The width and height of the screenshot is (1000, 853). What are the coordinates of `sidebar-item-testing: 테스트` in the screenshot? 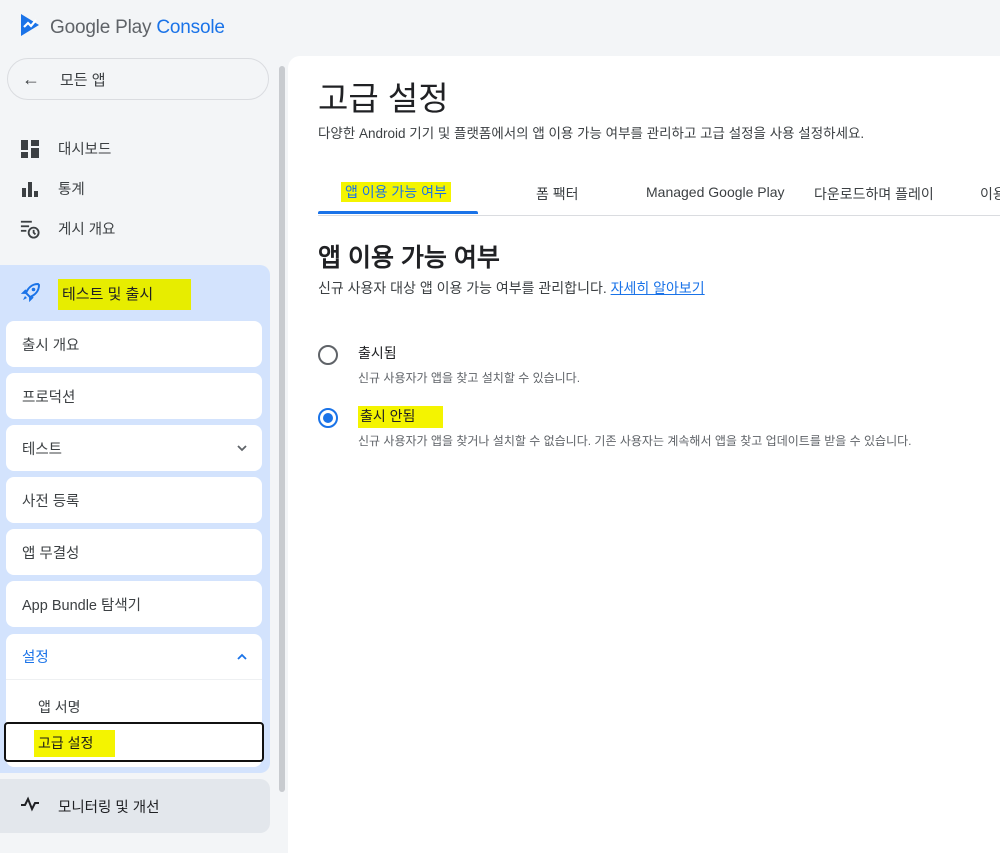 It's located at (134, 448).